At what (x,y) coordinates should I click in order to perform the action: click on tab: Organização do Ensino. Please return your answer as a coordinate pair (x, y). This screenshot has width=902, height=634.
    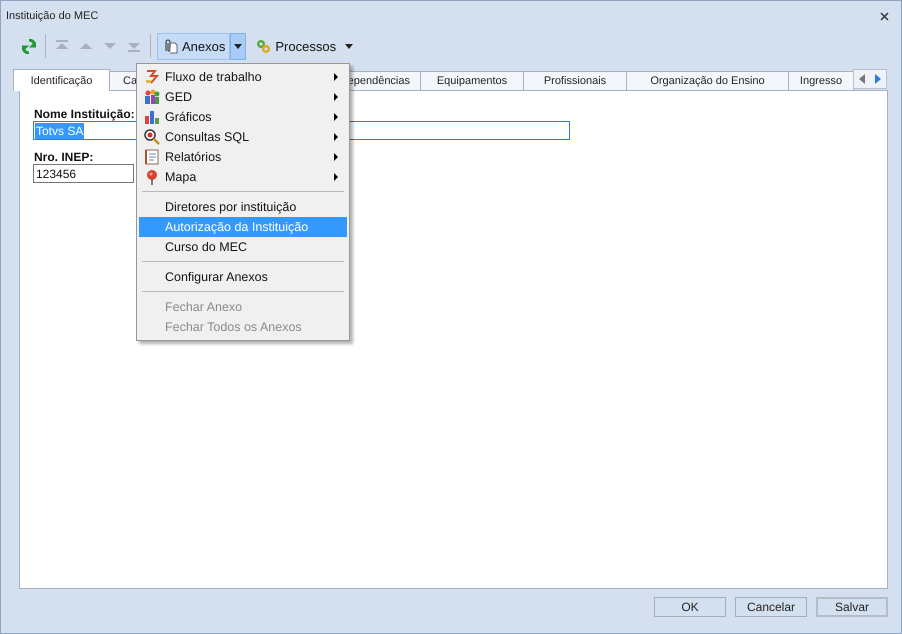
    Looking at the image, I should click on (707, 80).